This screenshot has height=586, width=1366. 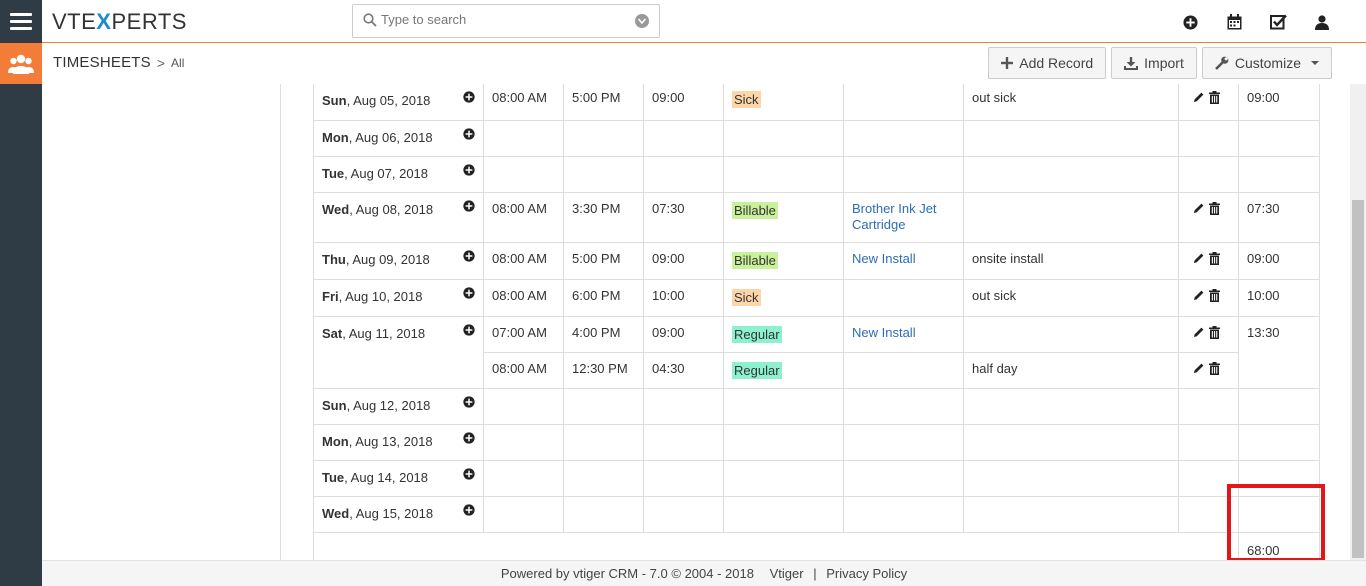 What do you see at coordinates (642, 21) in the screenshot?
I see `search-dropdown-icon` at bounding box center [642, 21].